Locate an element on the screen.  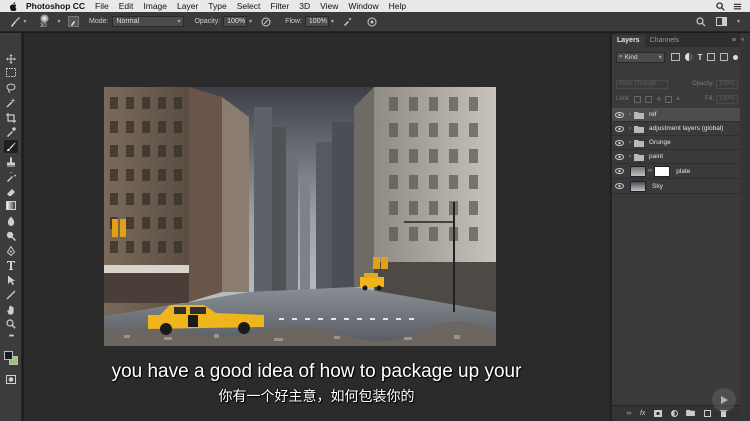
filter-smart-object-icon is located at coordinates (724, 57).